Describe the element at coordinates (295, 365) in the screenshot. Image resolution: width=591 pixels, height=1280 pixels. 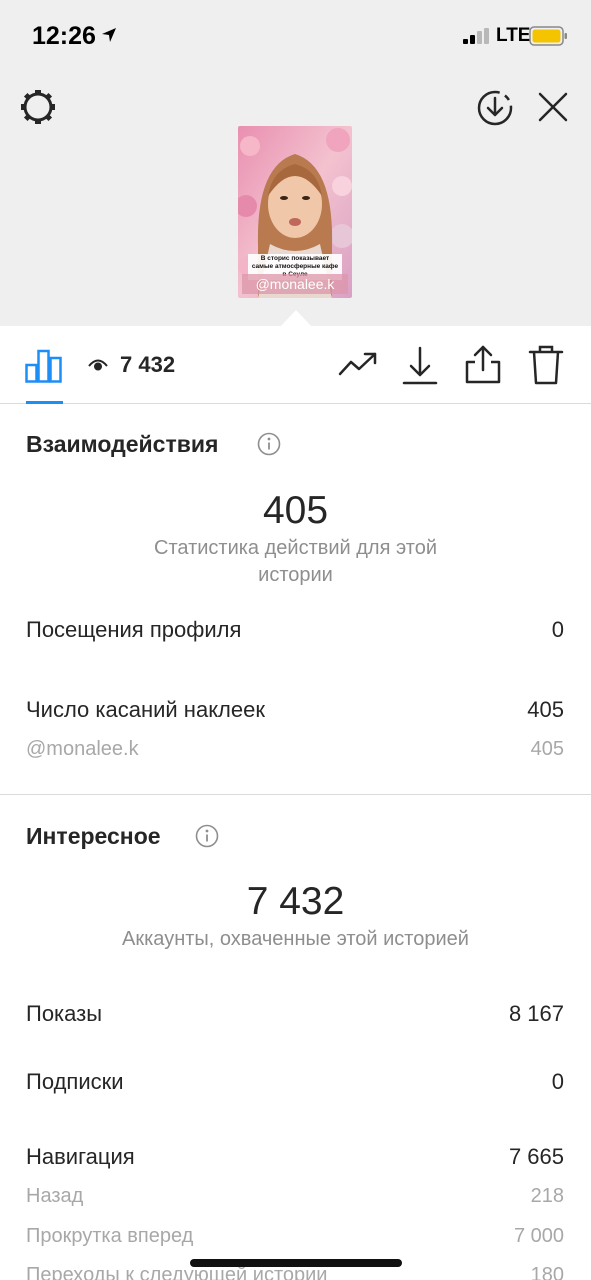
I see `story-tabbar: 7 432` at that location.